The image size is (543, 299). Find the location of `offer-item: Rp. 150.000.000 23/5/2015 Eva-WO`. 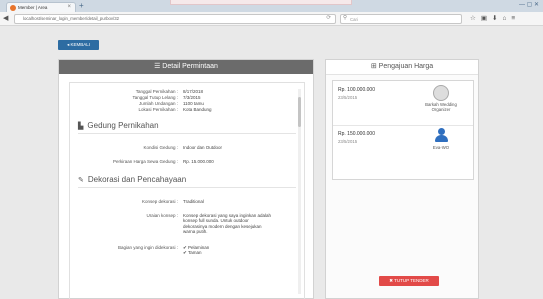

offer-item: Rp. 150.000.000 23/5/2015 Eva-WO is located at coordinates (403, 140).